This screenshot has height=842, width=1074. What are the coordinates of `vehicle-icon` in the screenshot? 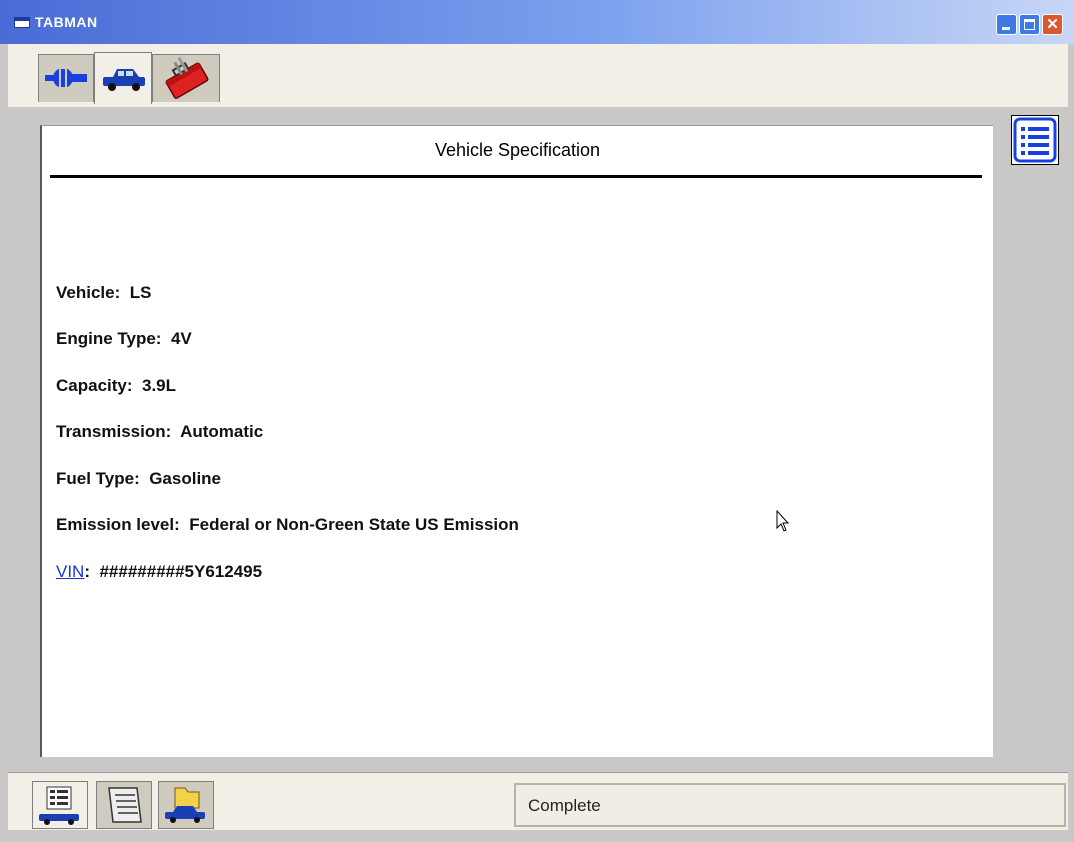 It's located at (124, 80).